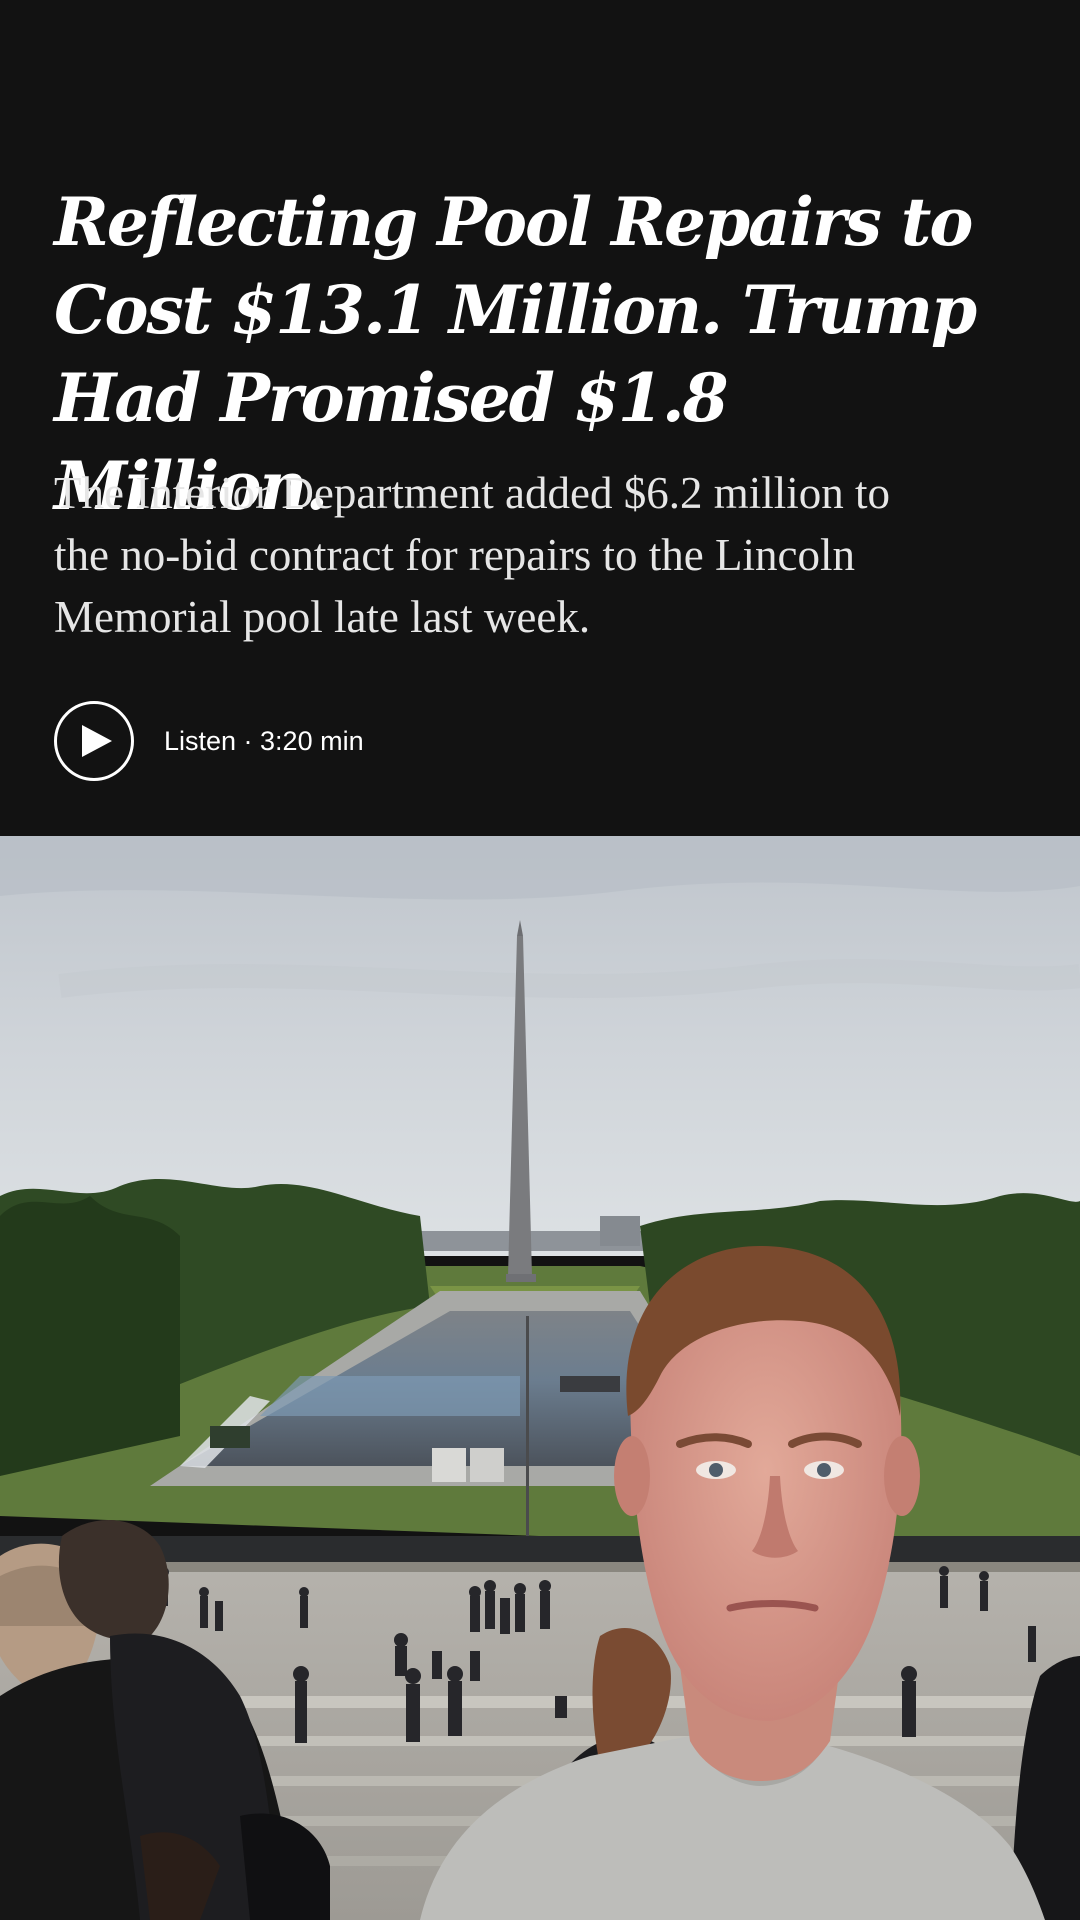 Image resolution: width=1080 pixels, height=1920 pixels. I want to click on play-button, so click(94, 741).